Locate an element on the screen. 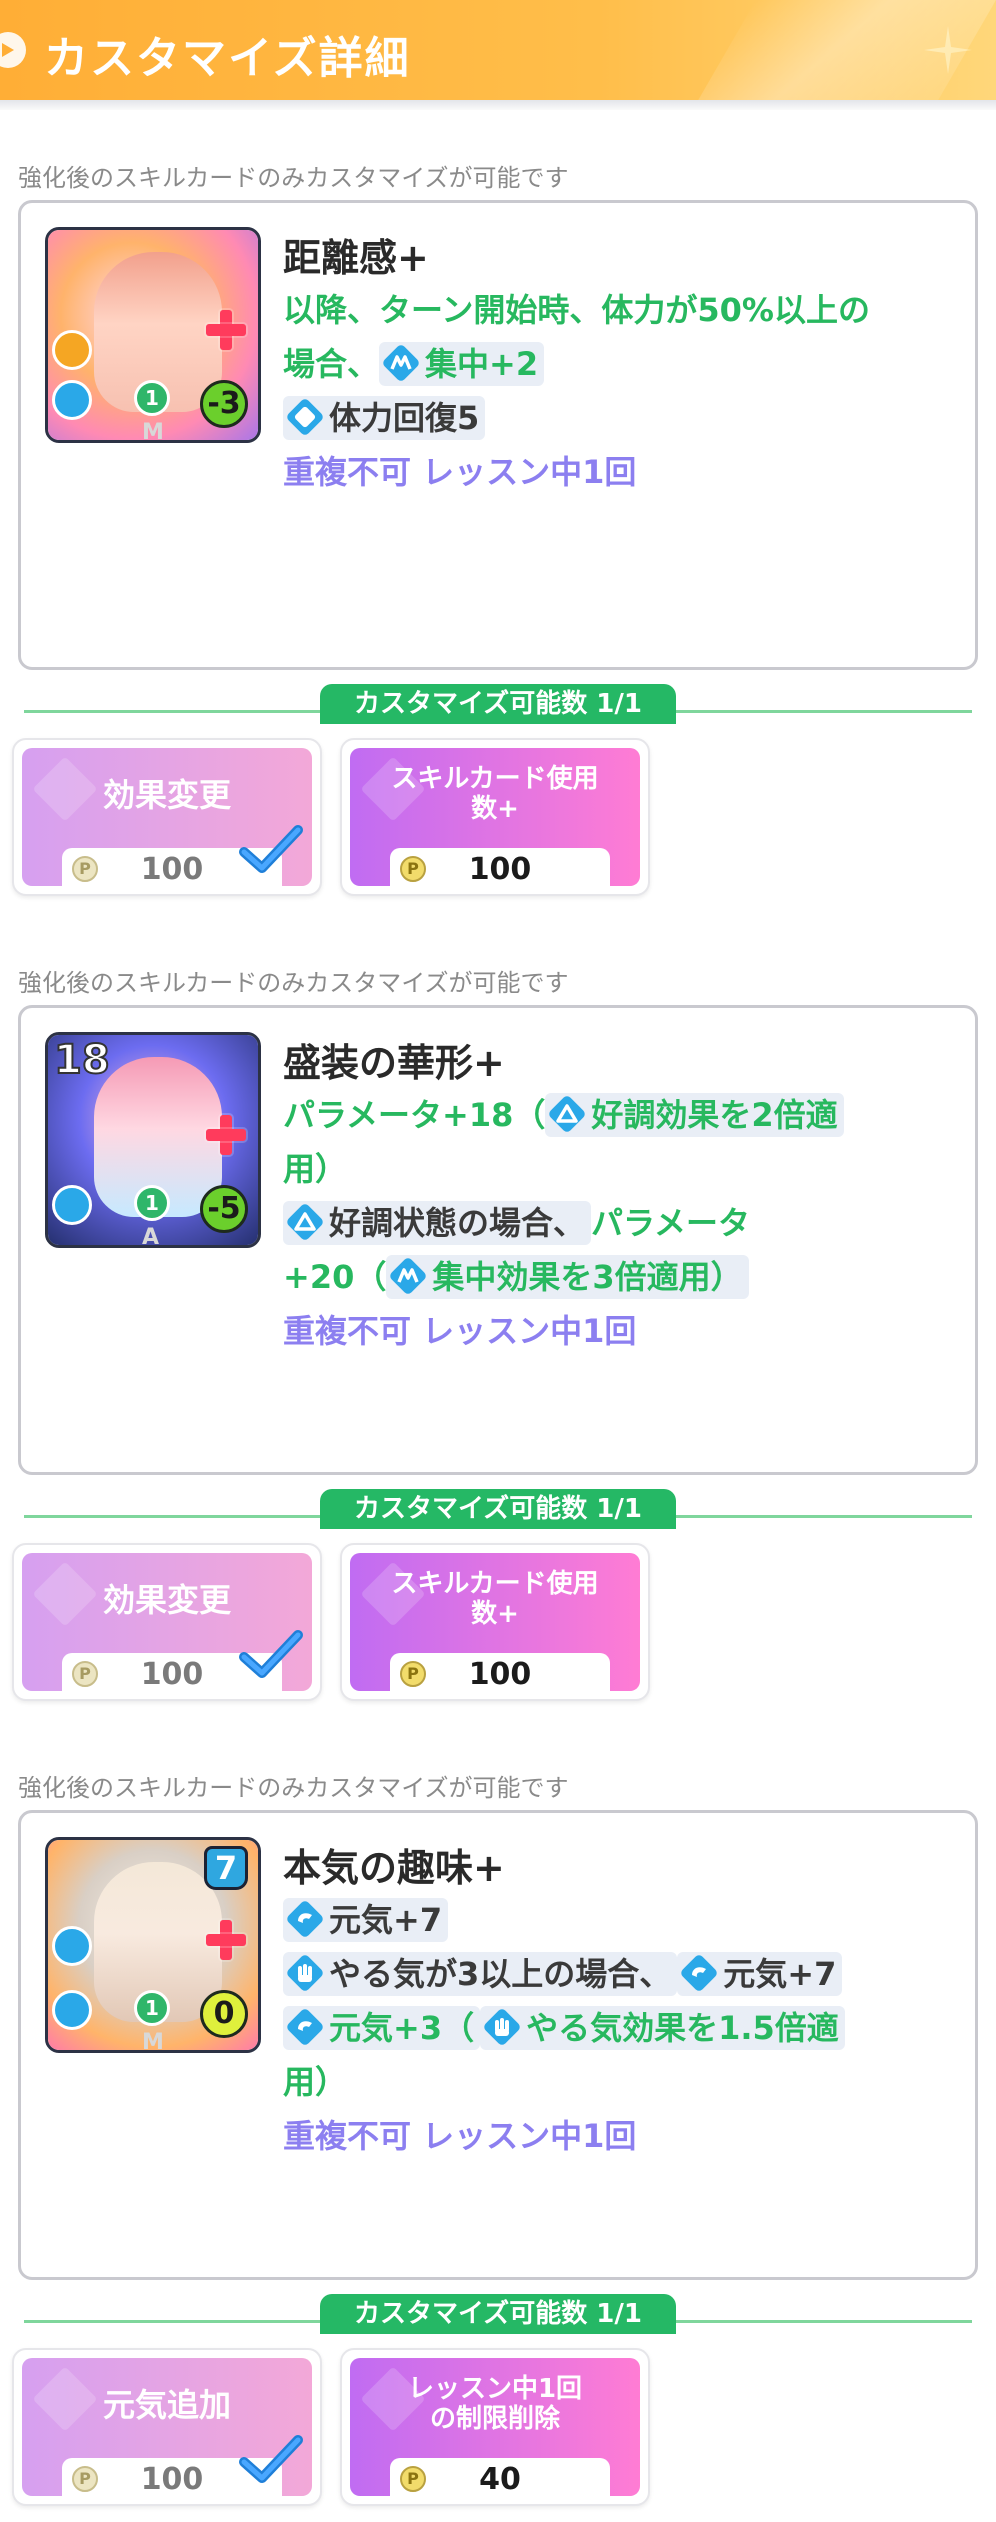 This screenshot has width=996, height=2522. card-top-number: 18 is located at coordinates (82, 1060).